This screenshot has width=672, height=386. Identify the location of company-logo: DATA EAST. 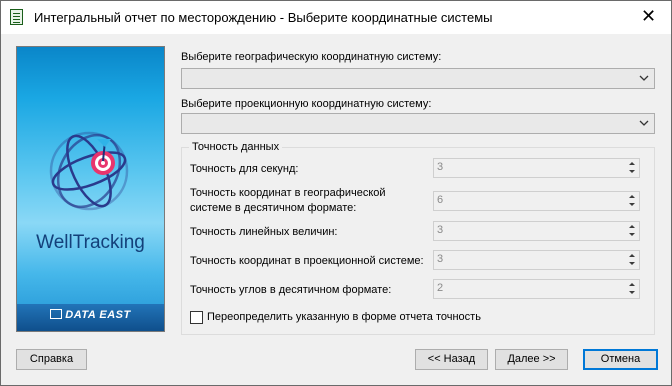
(90, 315).